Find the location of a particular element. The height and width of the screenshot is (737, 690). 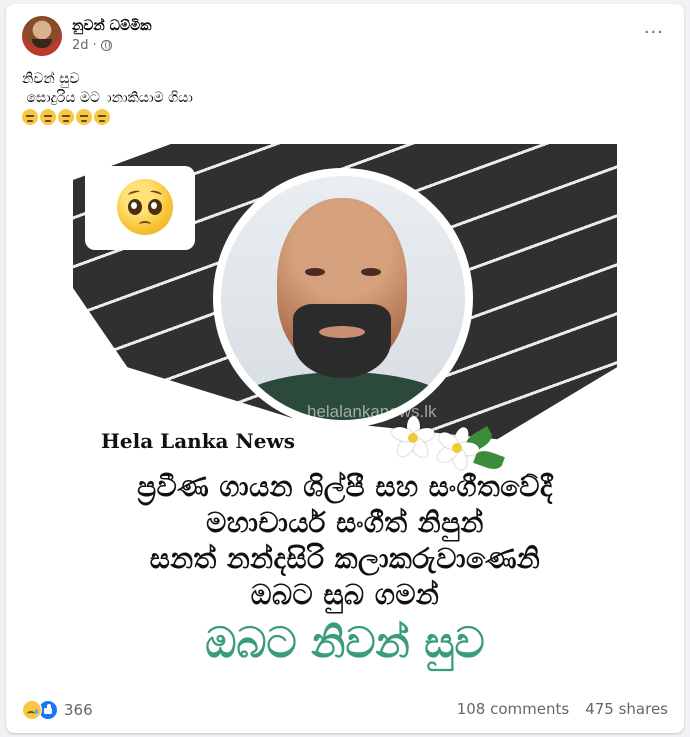

author-name: නුවන් ධම්මික is located at coordinates (112, 26).